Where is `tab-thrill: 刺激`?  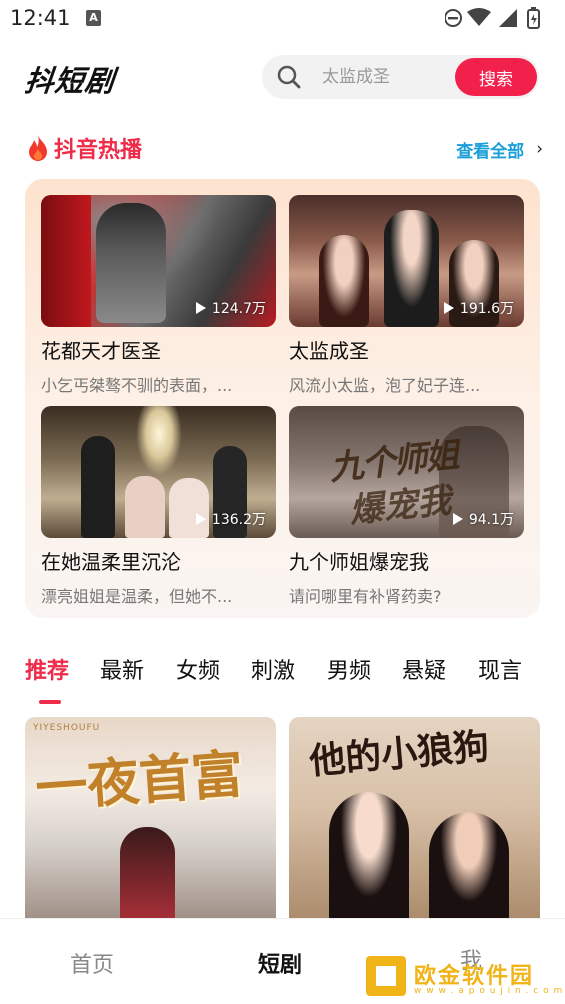 tab-thrill: 刺激 is located at coordinates (273, 669).